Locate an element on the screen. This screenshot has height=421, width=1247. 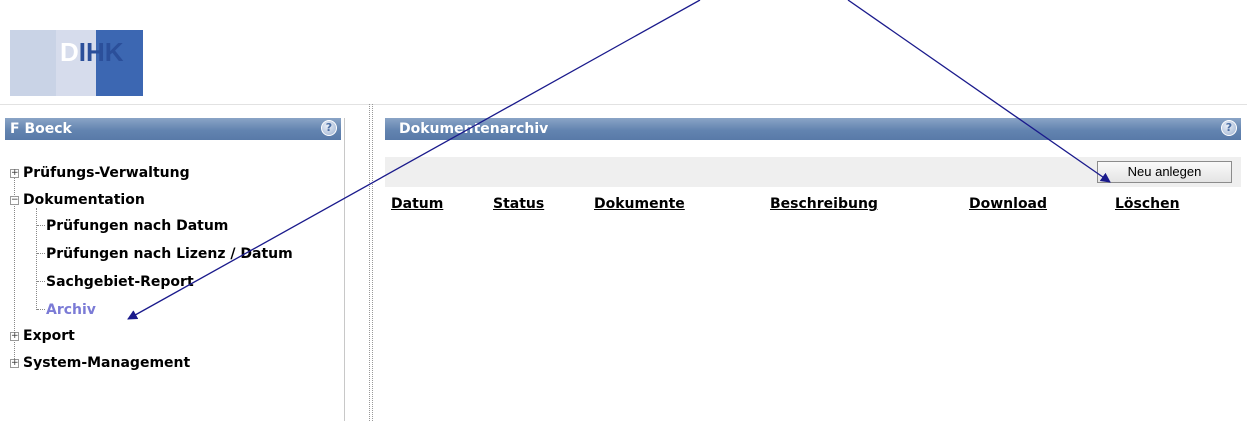
tree-item-label: Prüfungen nach Lizenz / Datum is located at coordinates (169, 254).